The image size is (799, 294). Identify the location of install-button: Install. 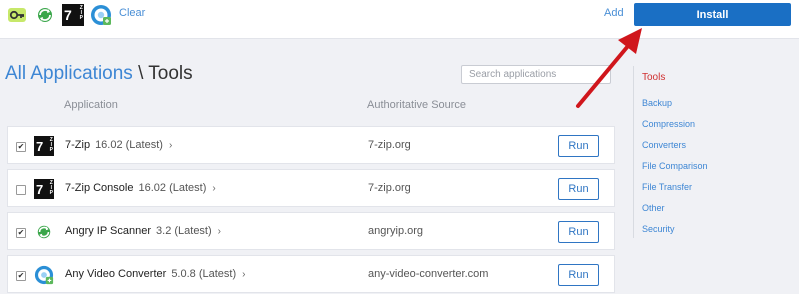
(712, 14).